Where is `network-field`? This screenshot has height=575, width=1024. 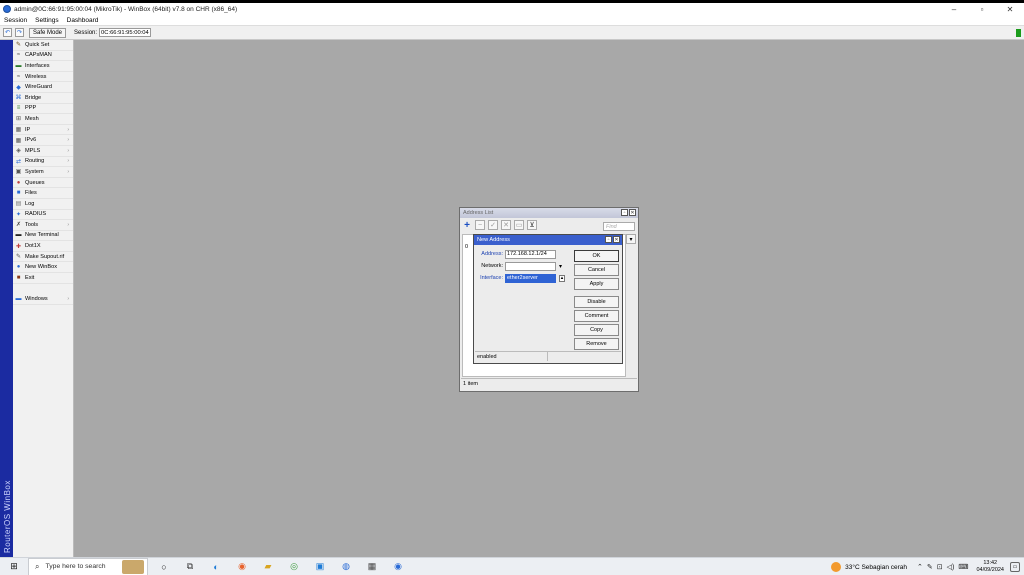 network-field is located at coordinates (530, 266).